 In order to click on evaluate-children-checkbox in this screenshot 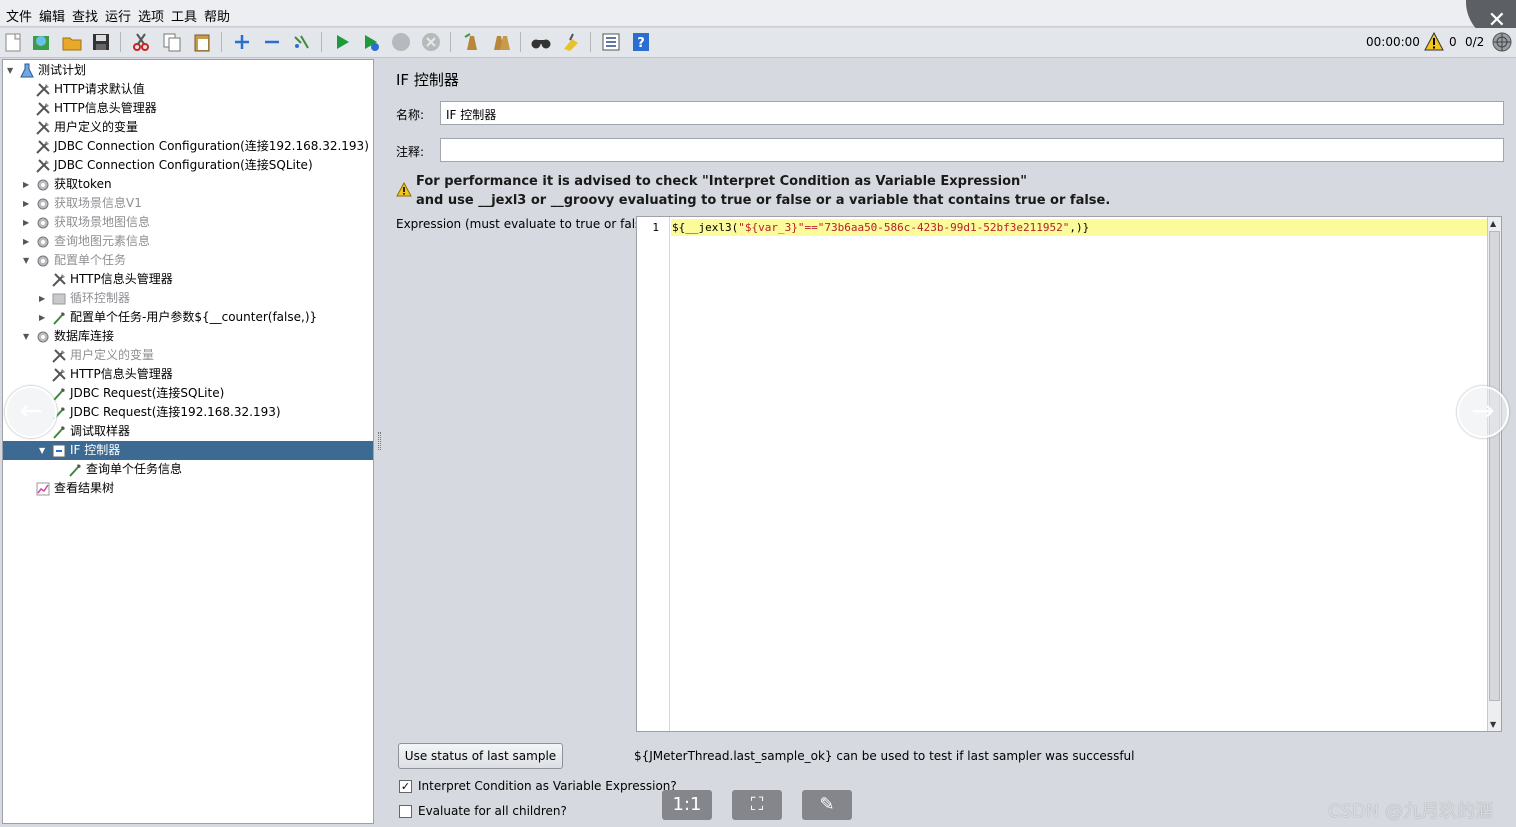, I will do `click(405, 811)`.